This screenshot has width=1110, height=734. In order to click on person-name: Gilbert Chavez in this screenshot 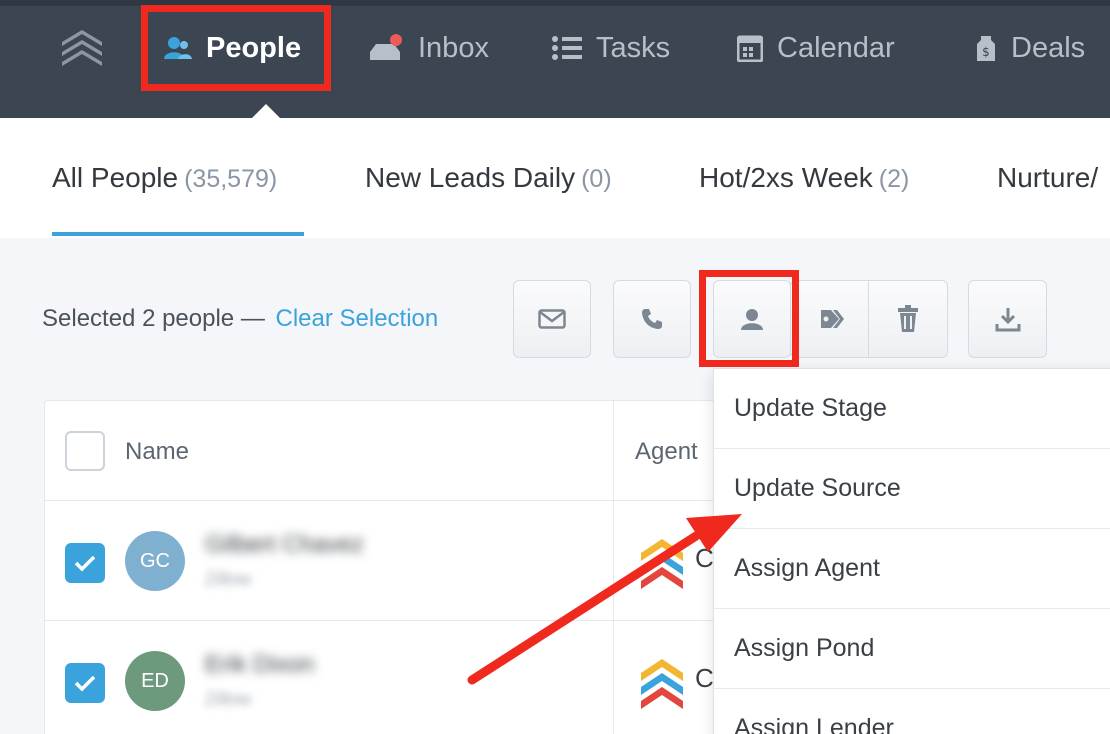, I will do `click(284, 545)`.